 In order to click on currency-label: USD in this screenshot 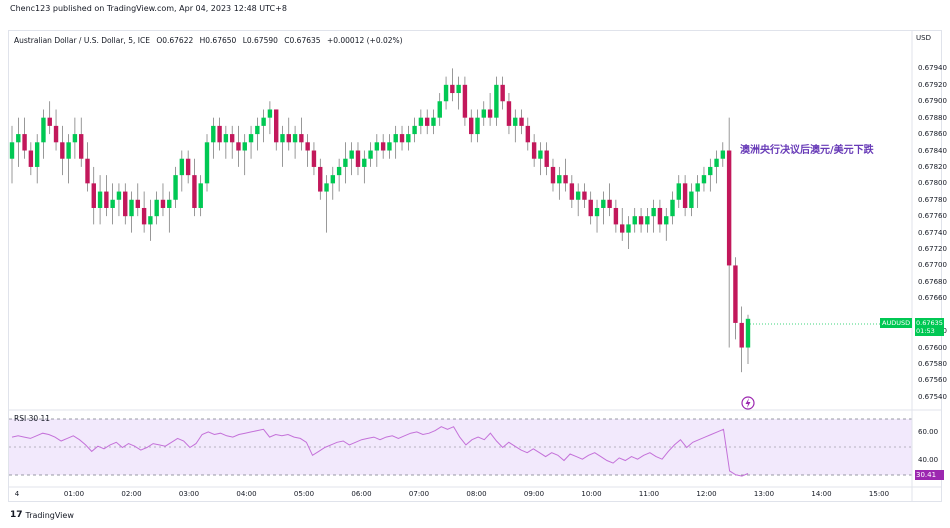, I will do `click(923, 38)`.